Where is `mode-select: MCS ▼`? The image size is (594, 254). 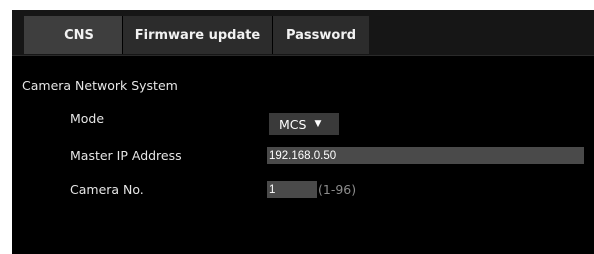
mode-select: MCS ▼ is located at coordinates (304, 124).